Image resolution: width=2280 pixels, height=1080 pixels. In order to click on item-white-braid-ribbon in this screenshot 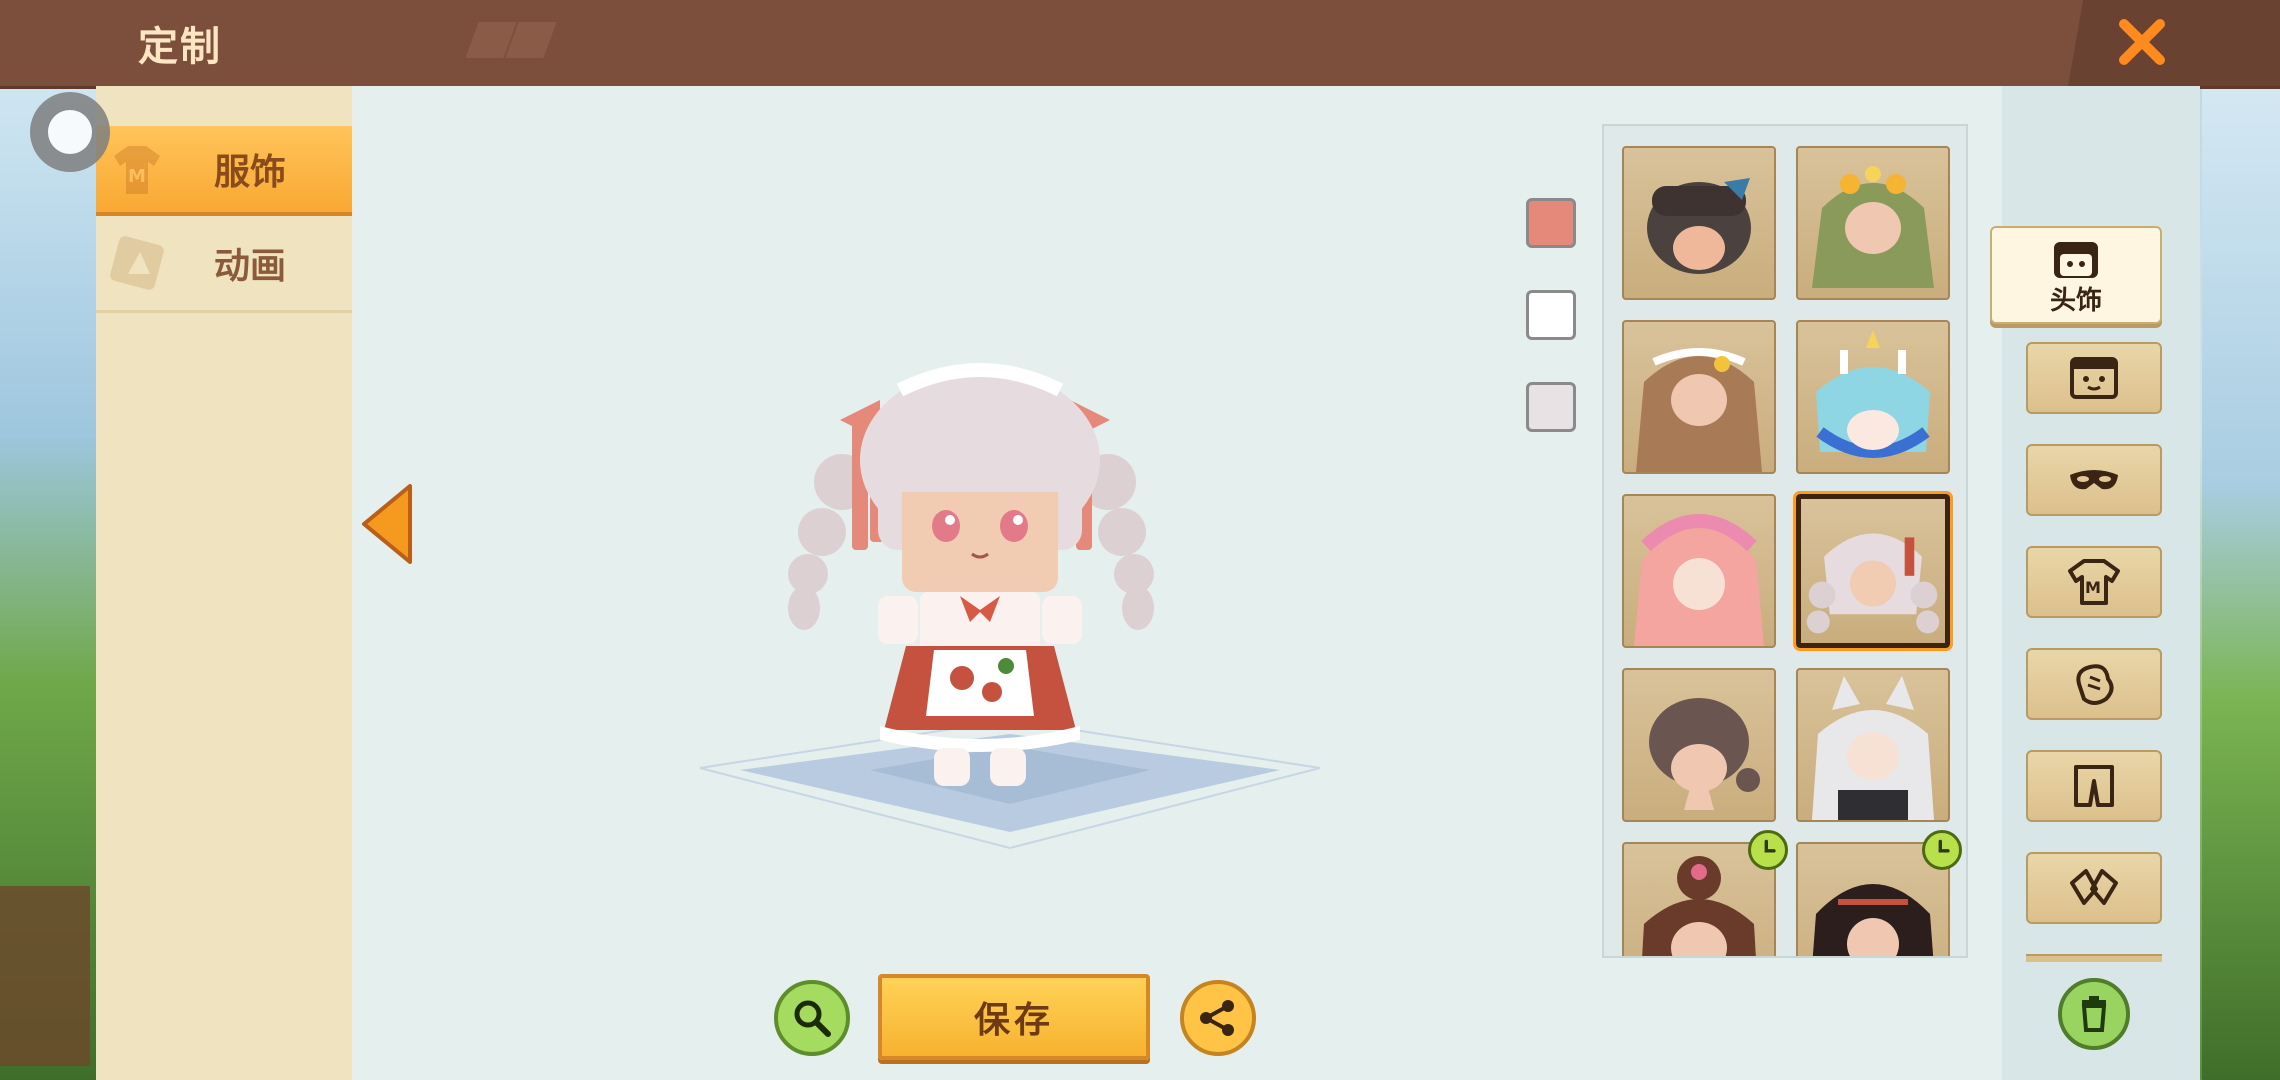, I will do `click(1873, 571)`.